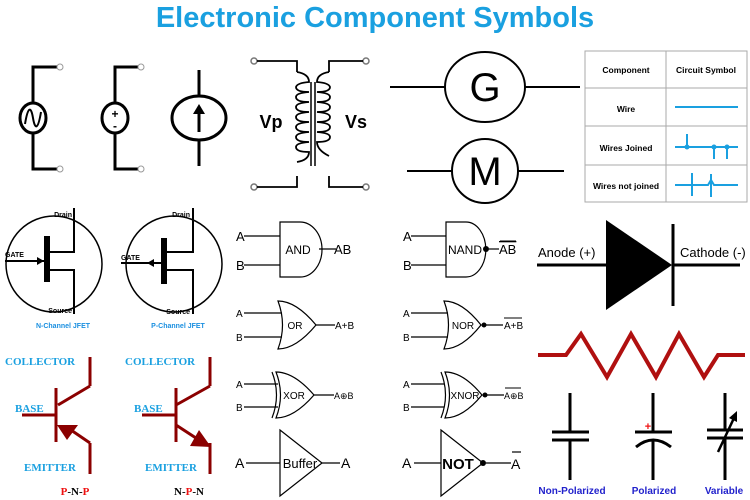  What do you see at coordinates (270, 122) in the screenshot?
I see `primary-voltage-label: Vp` at bounding box center [270, 122].